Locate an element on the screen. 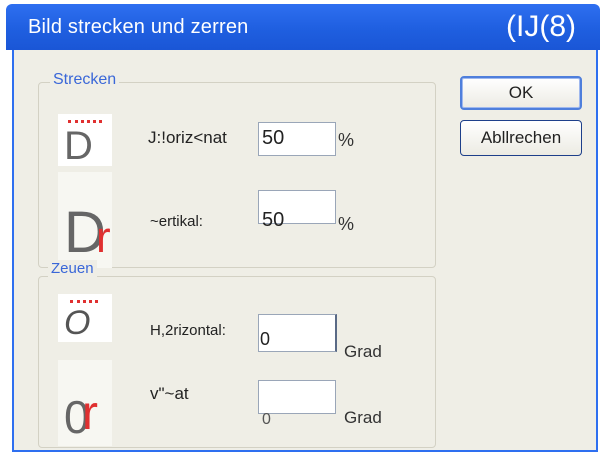  zerren-vertikal-label: v"~at is located at coordinates (169, 393).